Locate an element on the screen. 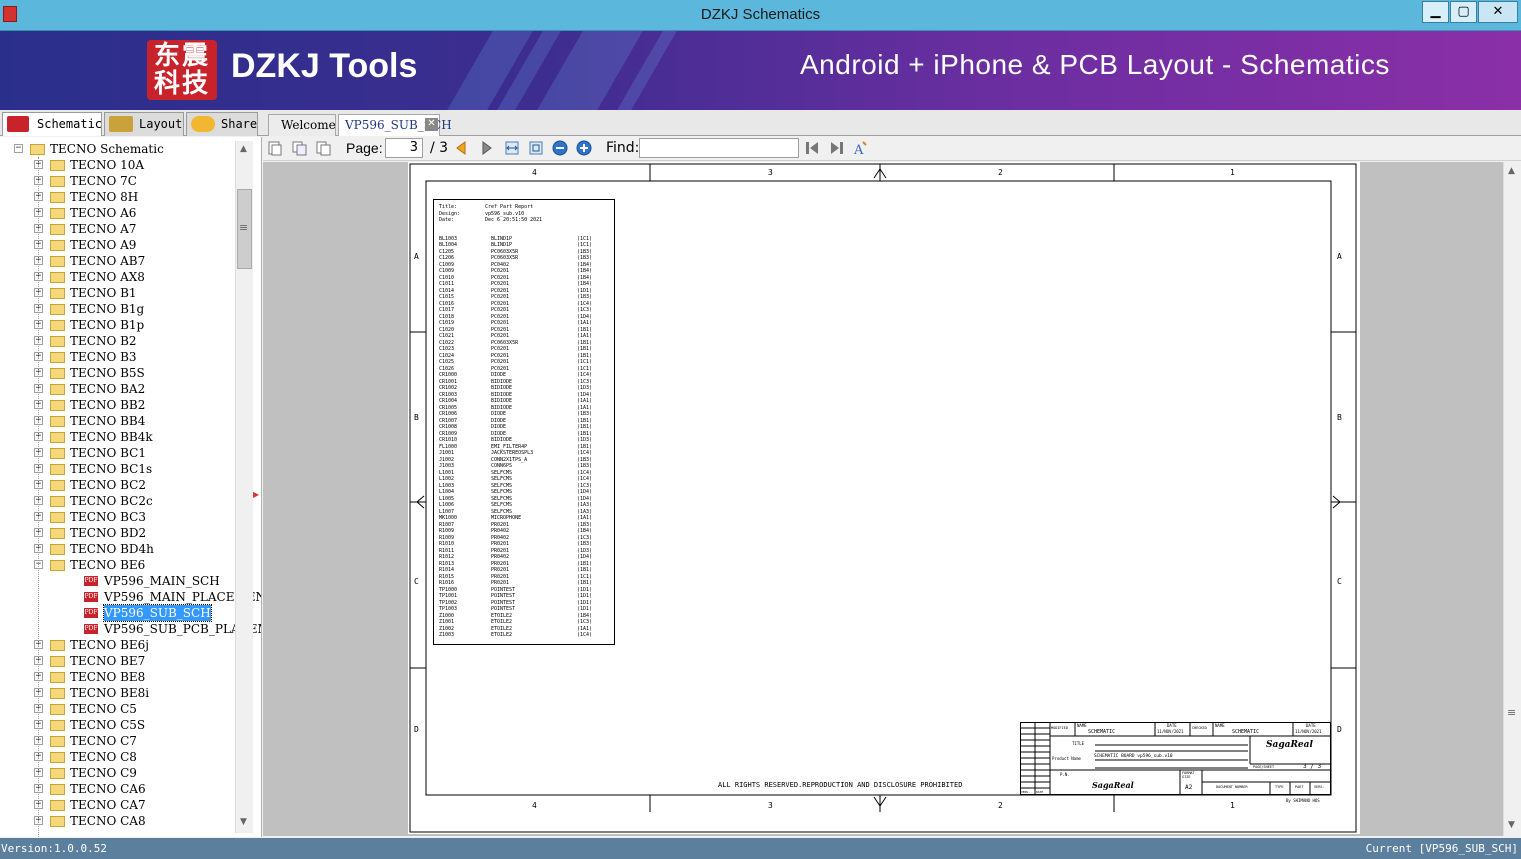 The width and height of the screenshot is (1521, 859). tree-item-label: TECNO CA7 is located at coordinates (108, 805).